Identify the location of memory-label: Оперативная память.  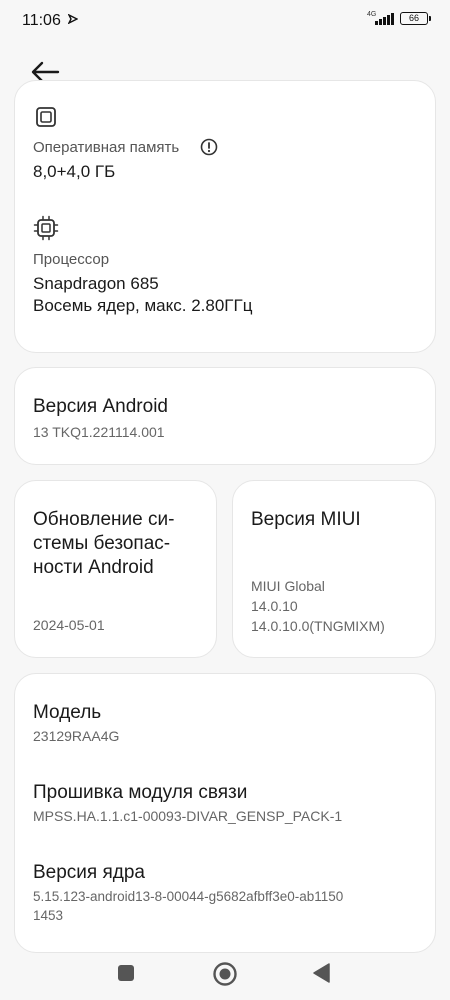
(106, 147).